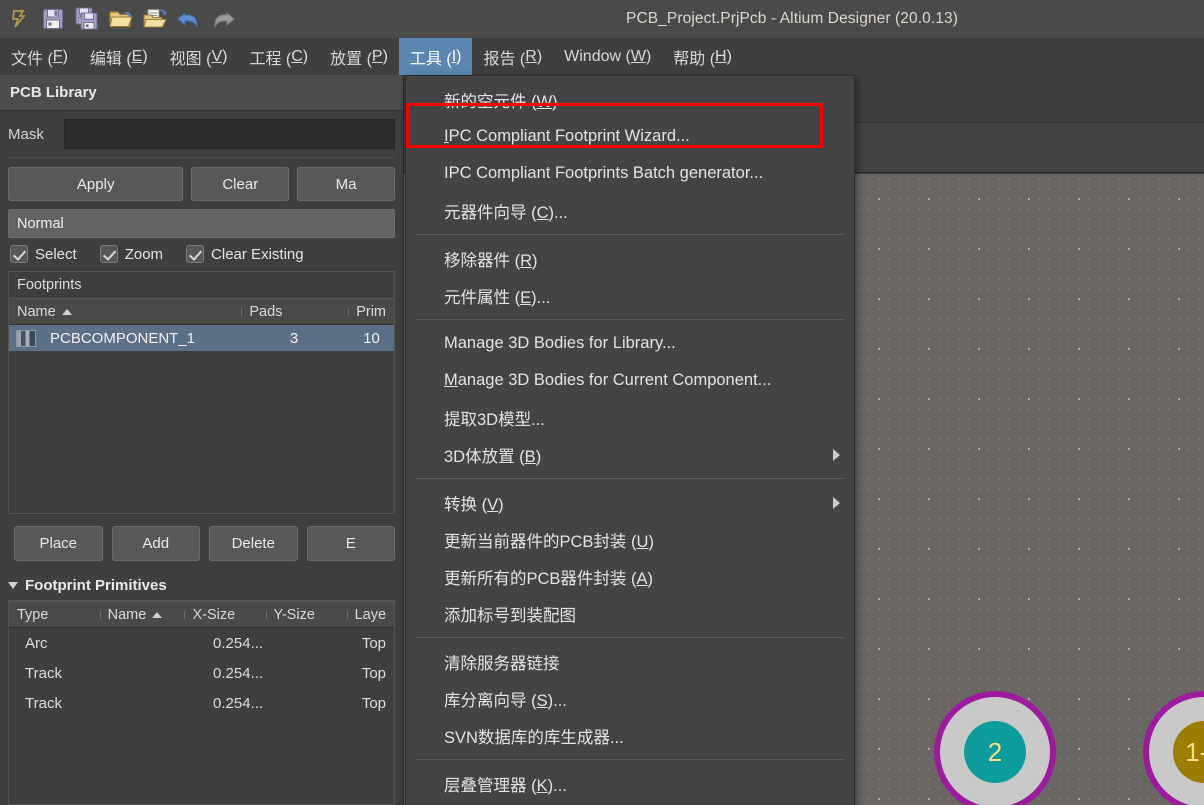  What do you see at coordinates (346, 184) in the screenshot?
I see `magnify-button: Ma` at bounding box center [346, 184].